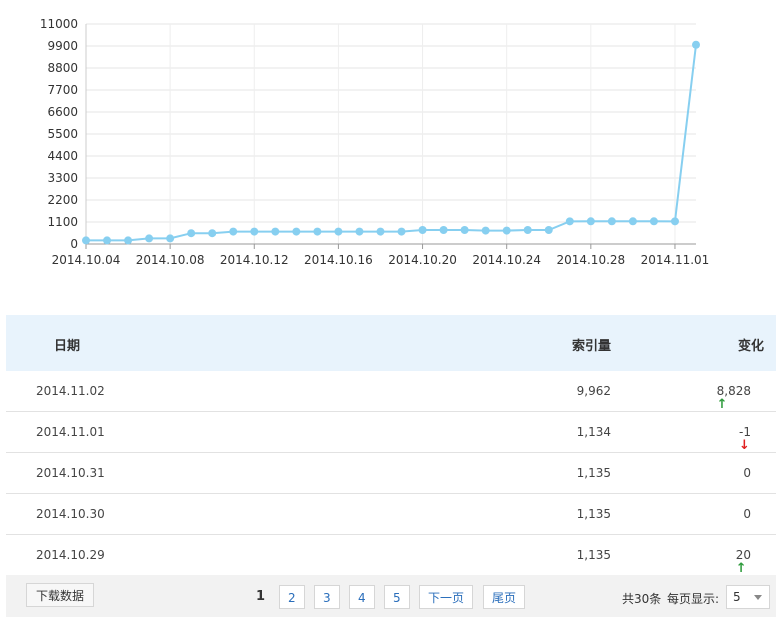 This screenshot has height=625, width=783. What do you see at coordinates (391, 555) in the screenshot?
I see `table-row: 2014.10.29 1,135 ↑ 20` at bounding box center [391, 555].